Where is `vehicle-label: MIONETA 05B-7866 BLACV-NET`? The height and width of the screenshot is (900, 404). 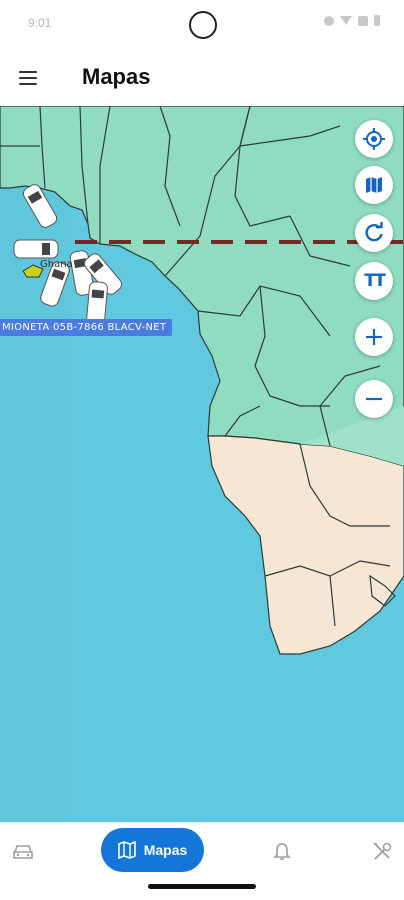
vehicle-label: MIONETA 05B-7866 BLACV-NET is located at coordinates (86, 327).